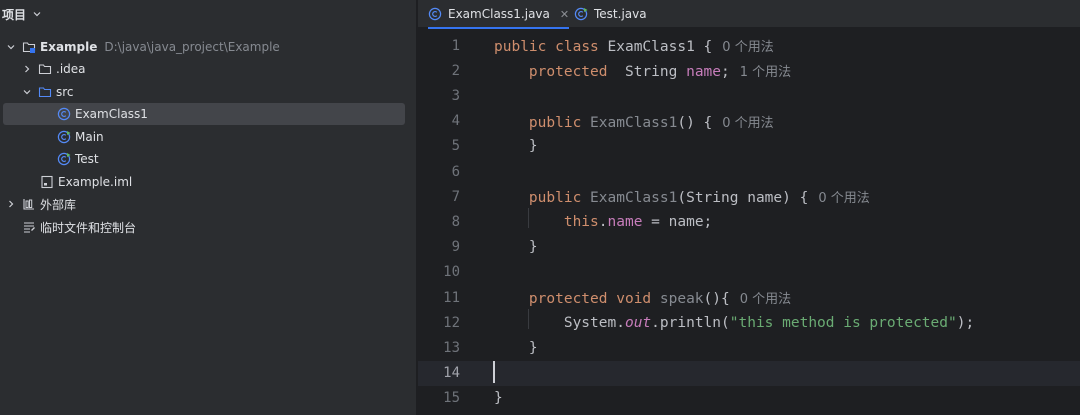 Image resolution: width=1080 pixels, height=415 pixels. I want to click on project-panel-header: 项目, so click(208, 14).